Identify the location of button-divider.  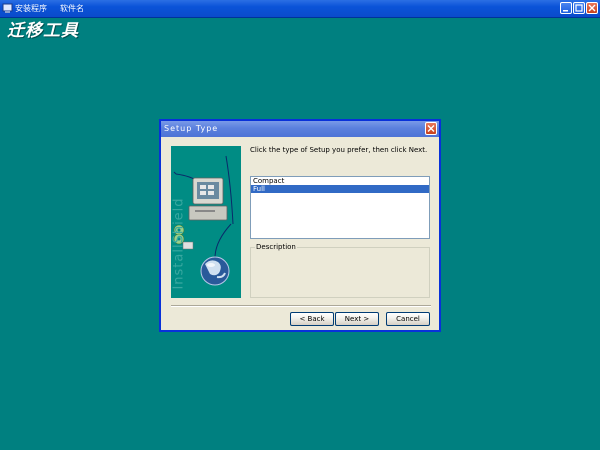
(301, 306).